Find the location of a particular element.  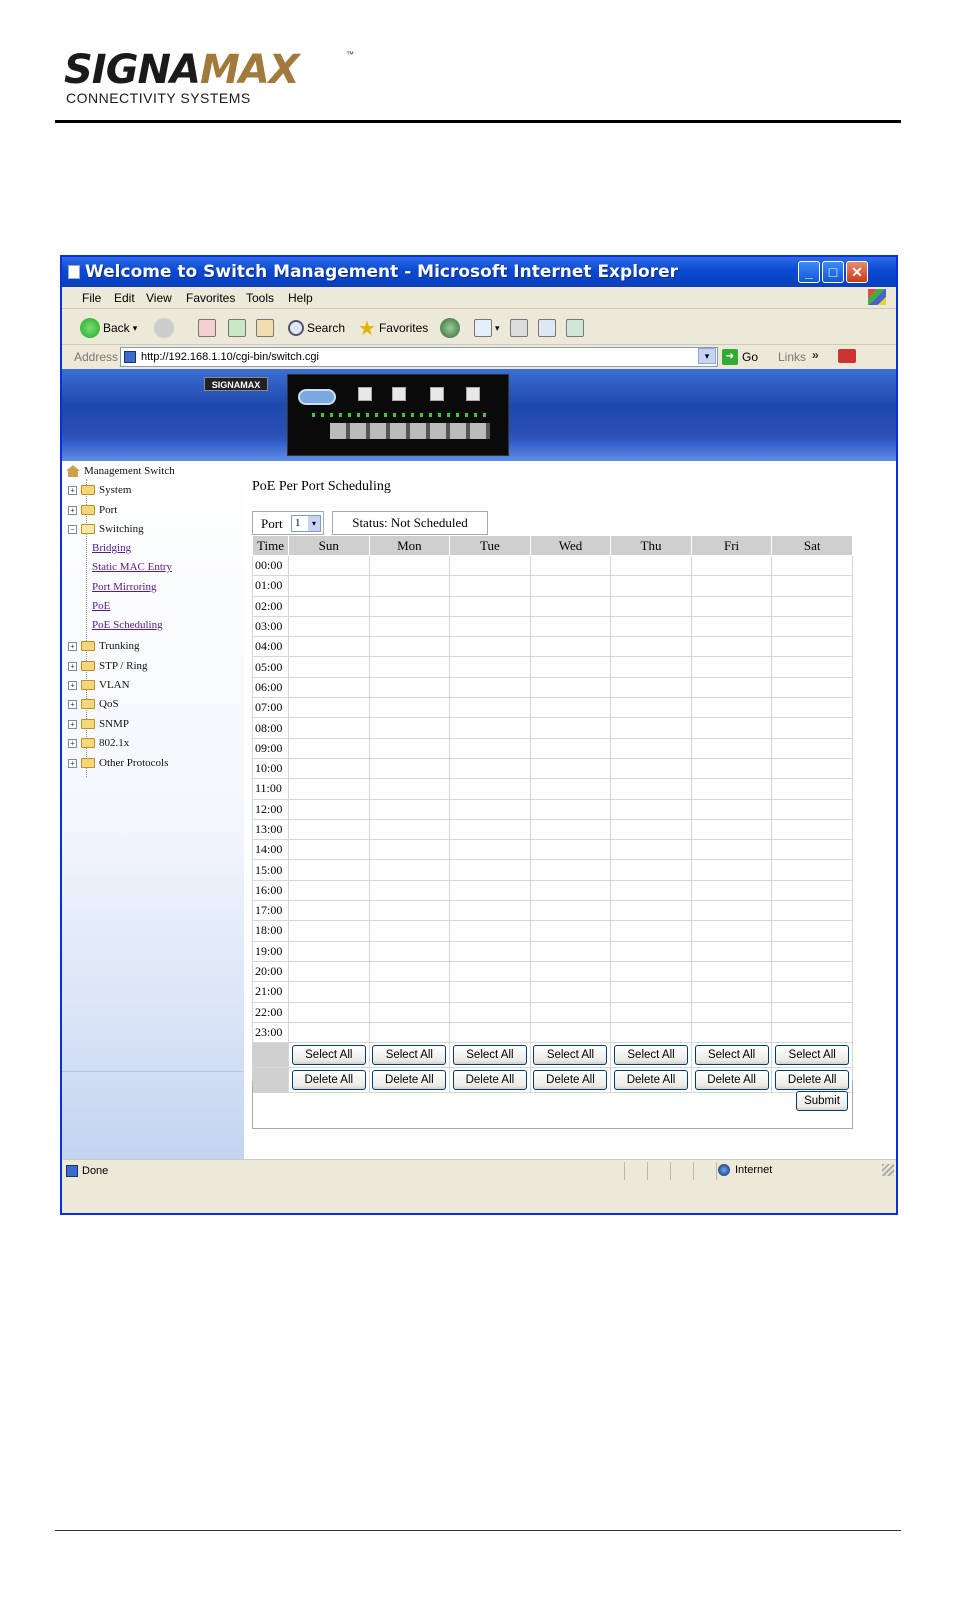

maximize-button: □ is located at coordinates (833, 272).